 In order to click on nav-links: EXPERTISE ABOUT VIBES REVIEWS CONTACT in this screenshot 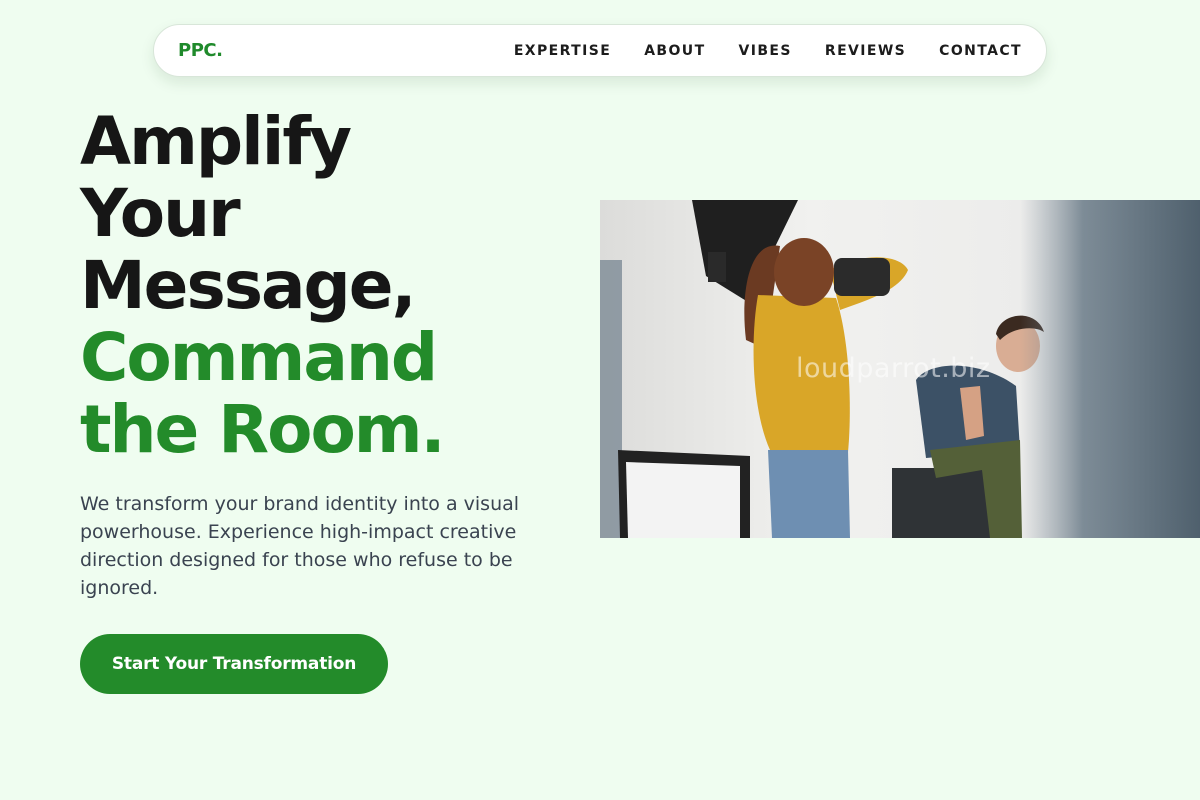, I will do `click(768, 51)`.